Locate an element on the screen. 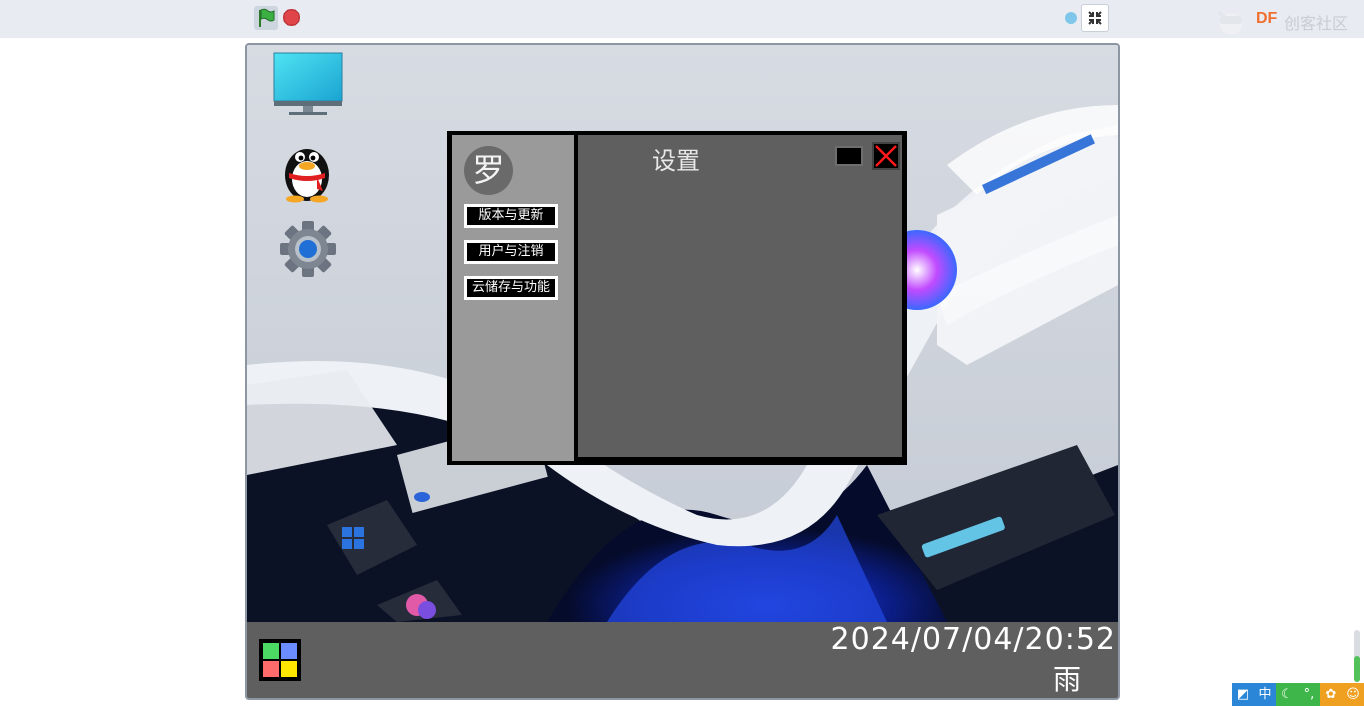  brand-watermark: DF 创客社区 is located at coordinates (1283, 21).